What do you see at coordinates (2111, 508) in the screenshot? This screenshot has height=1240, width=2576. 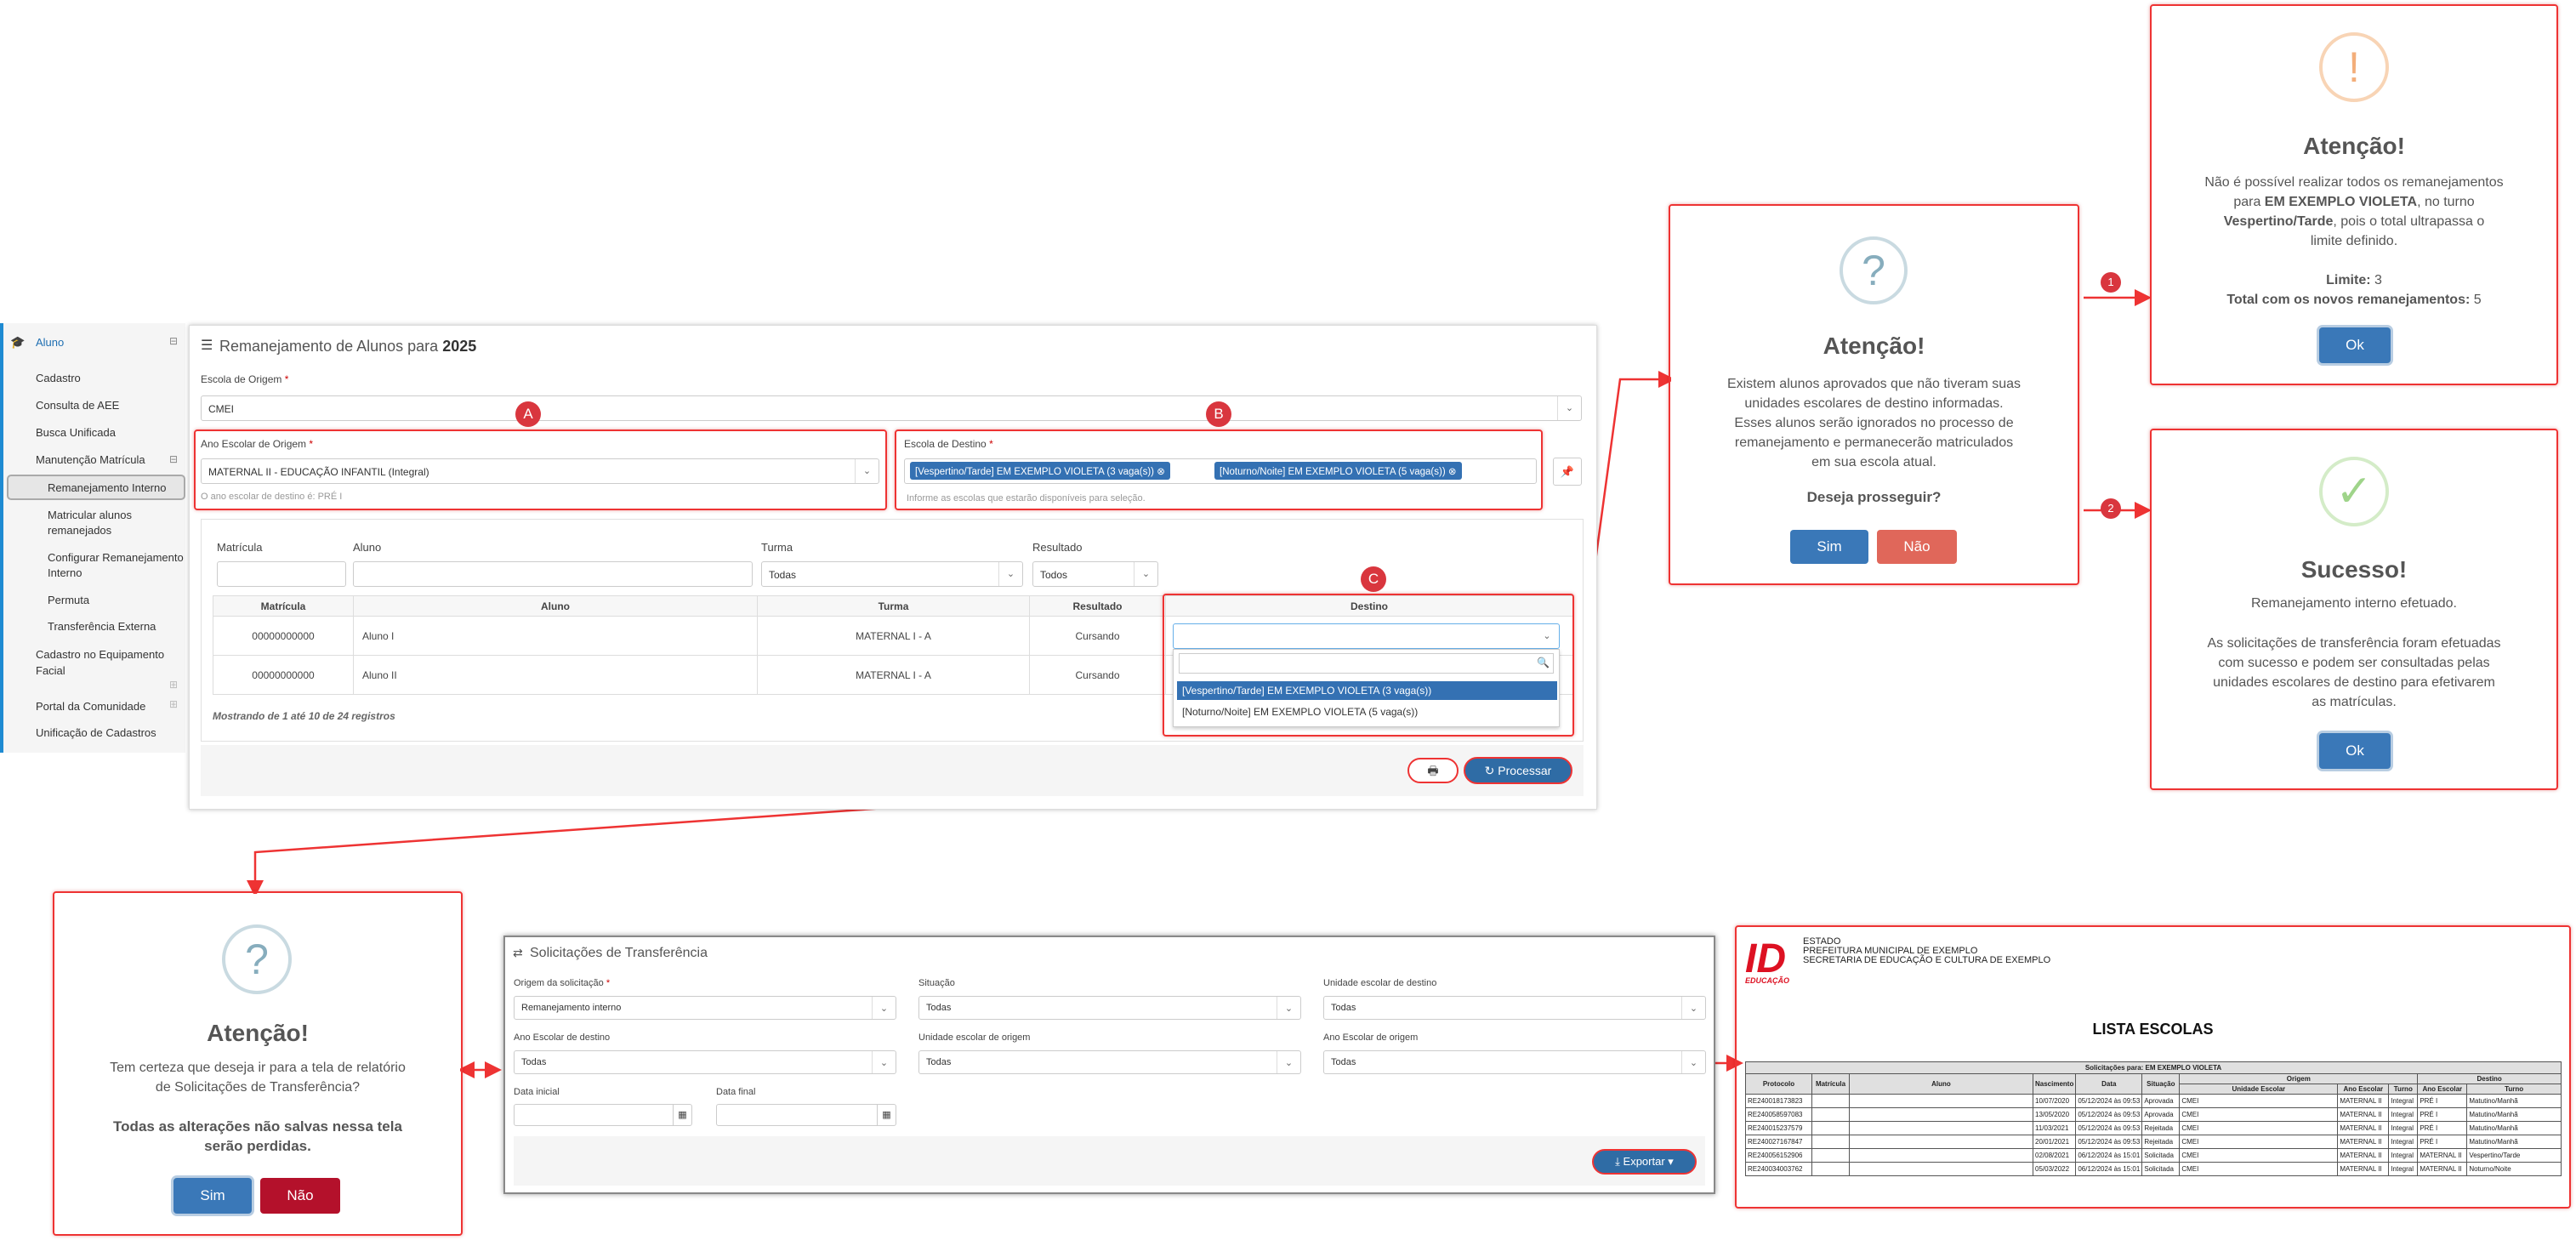 I see `marker-2: 2` at bounding box center [2111, 508].